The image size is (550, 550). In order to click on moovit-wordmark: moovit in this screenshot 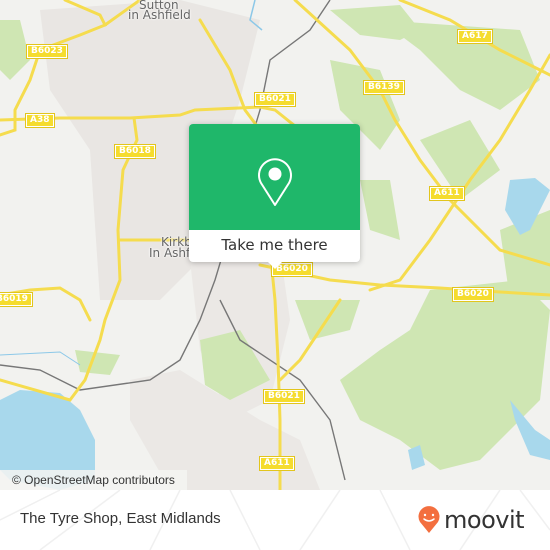, I will do `click(484, 520)`.